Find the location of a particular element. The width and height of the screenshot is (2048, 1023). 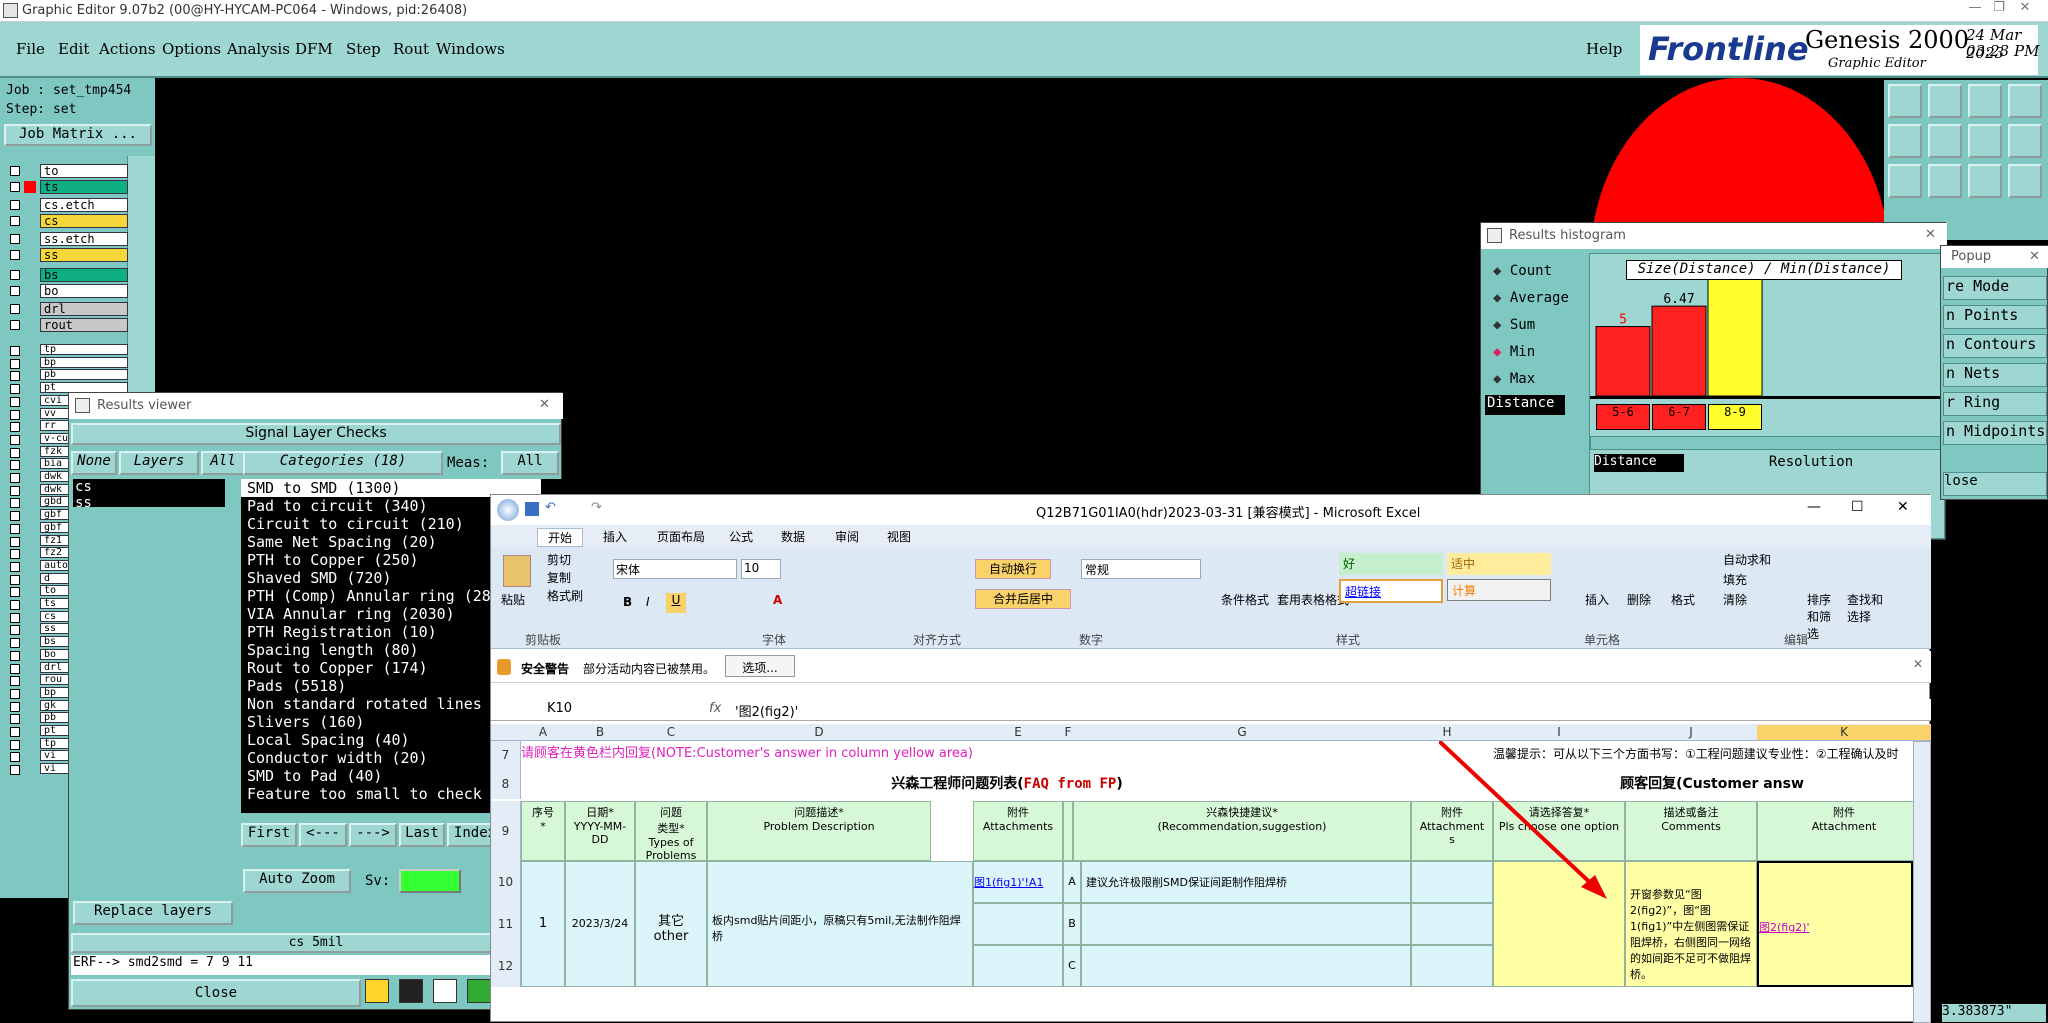

all-button: All is located at coordinates (223, 463).